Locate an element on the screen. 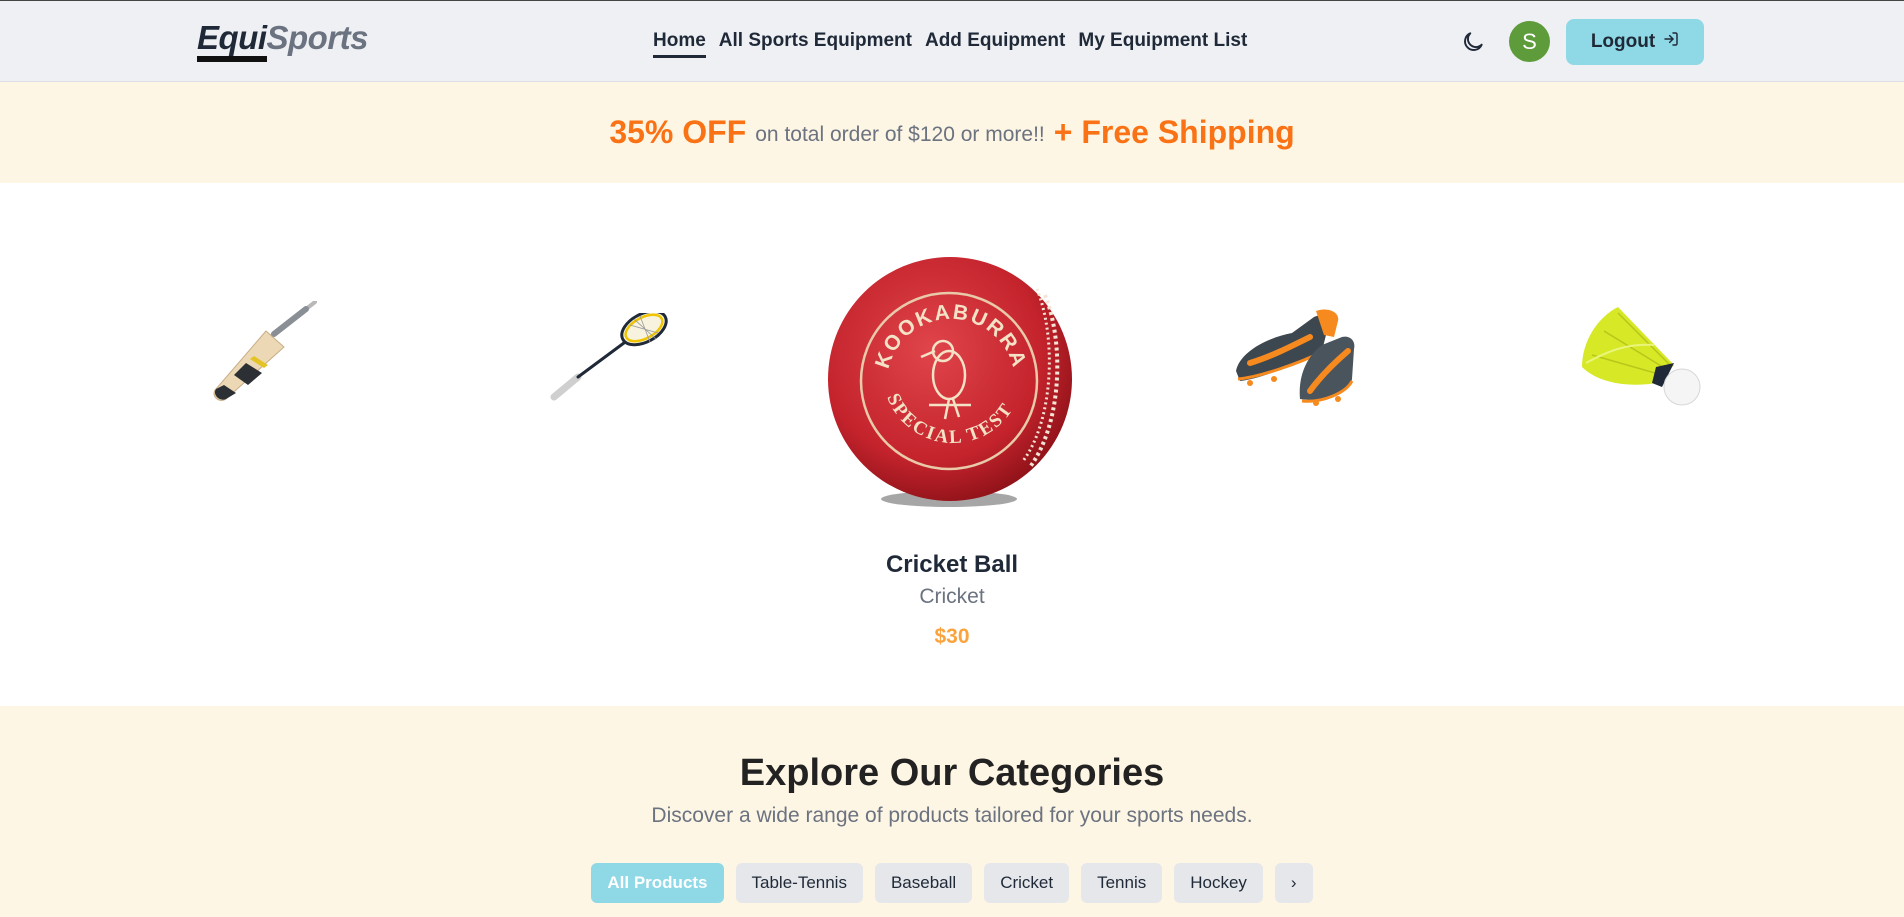  moon-icon is located at coordinates (1473, 42).